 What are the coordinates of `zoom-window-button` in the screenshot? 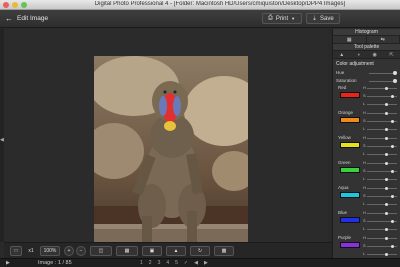 It's located at (24, 5).